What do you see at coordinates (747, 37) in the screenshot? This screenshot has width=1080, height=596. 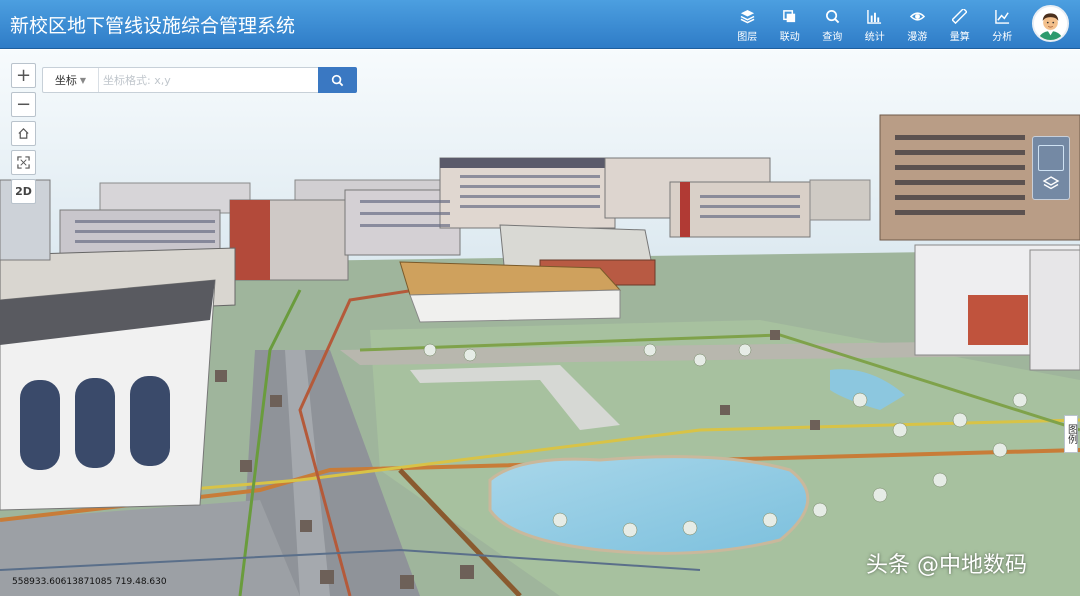 I see `nav-layers-label: 图层` at bounding box center [747, 37].